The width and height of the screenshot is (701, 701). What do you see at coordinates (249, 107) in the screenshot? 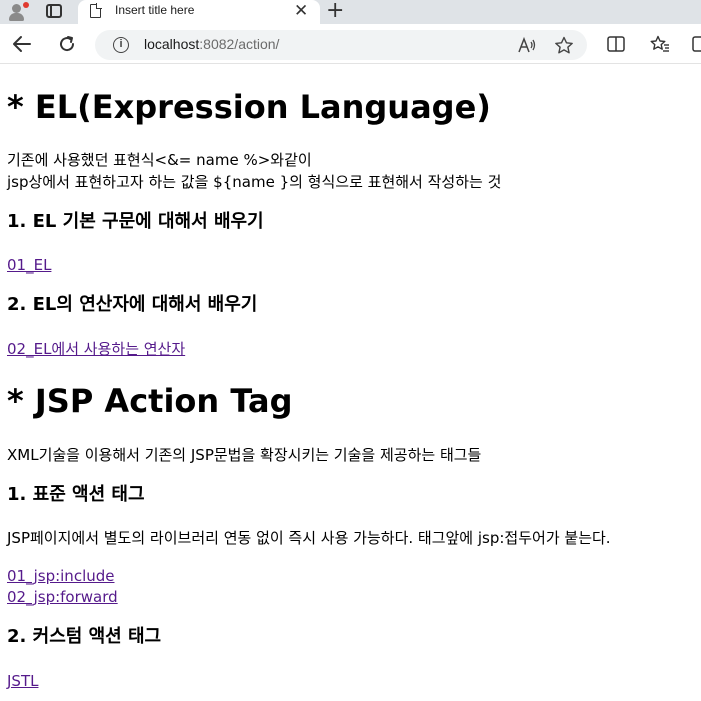
I see `el-title: * EL(Expression Language)` at bounding box center [249, 107].